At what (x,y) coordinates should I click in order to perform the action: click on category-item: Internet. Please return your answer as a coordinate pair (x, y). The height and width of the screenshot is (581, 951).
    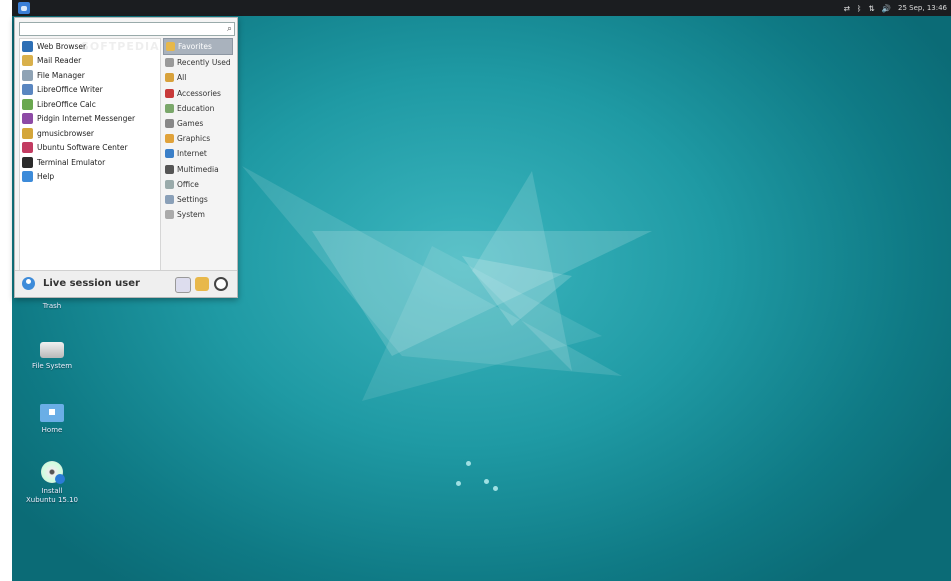
    Looking at the image, I should click on (198, 153).